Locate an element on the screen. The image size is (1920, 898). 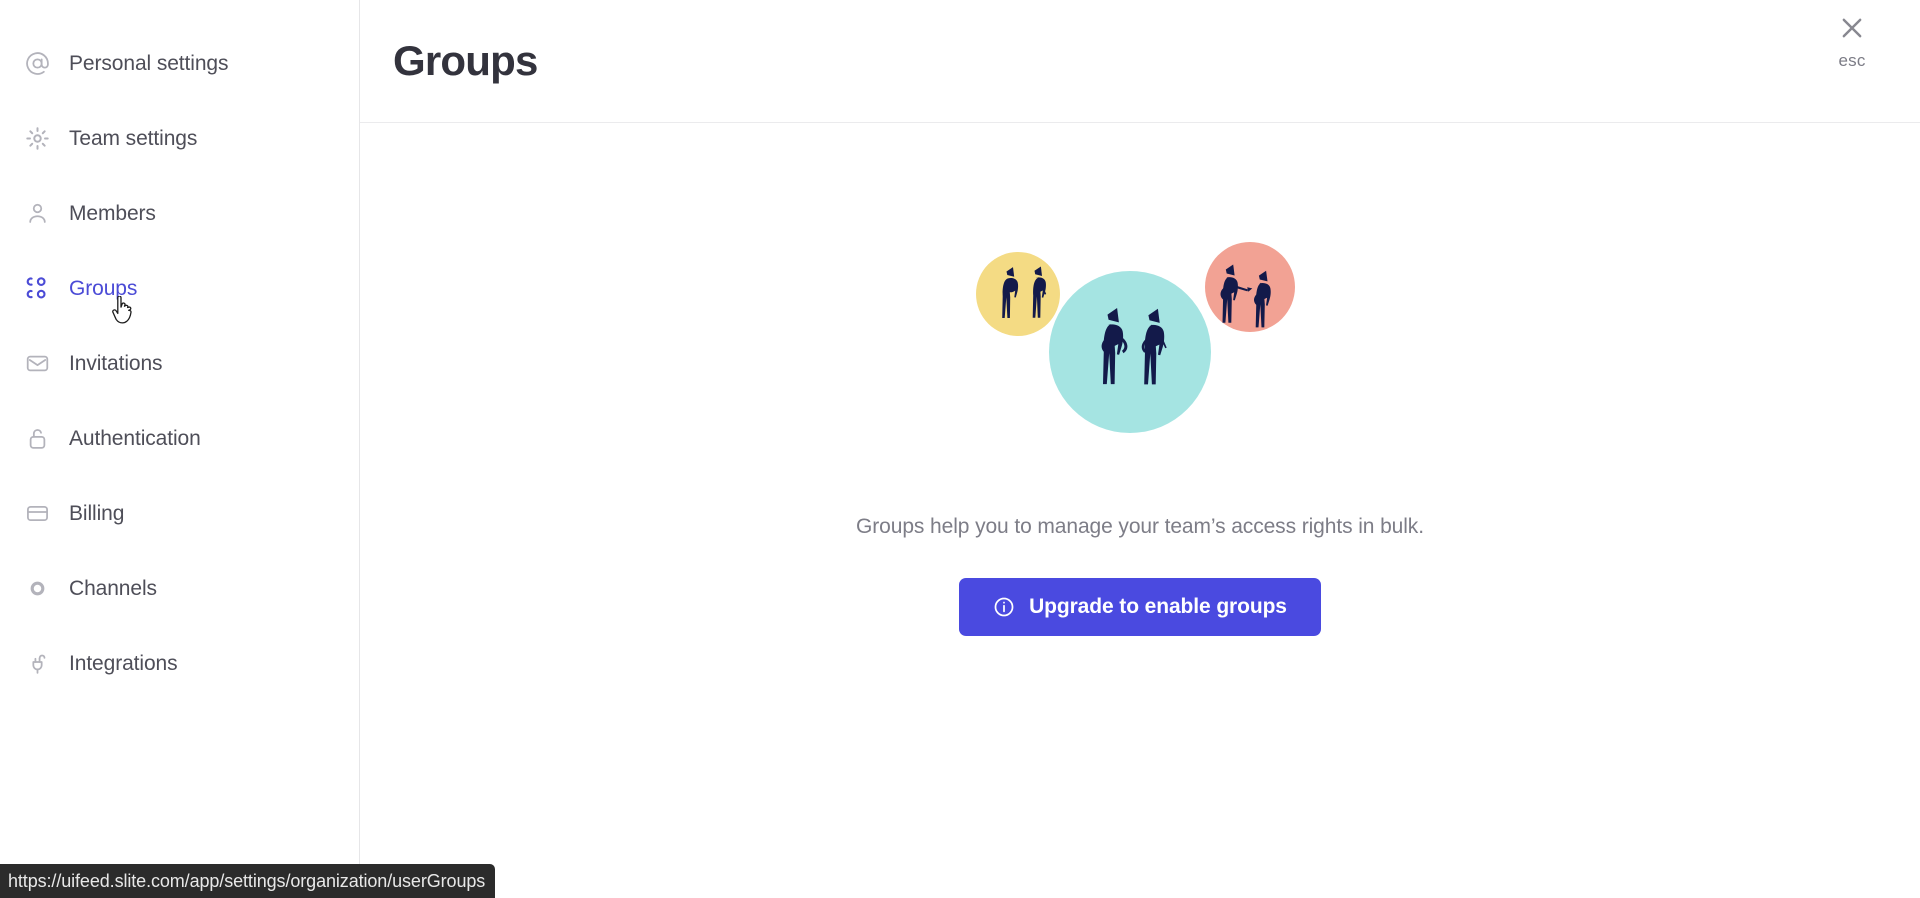
sidebar-item-label: Groups is located at coordinates (103, 288).